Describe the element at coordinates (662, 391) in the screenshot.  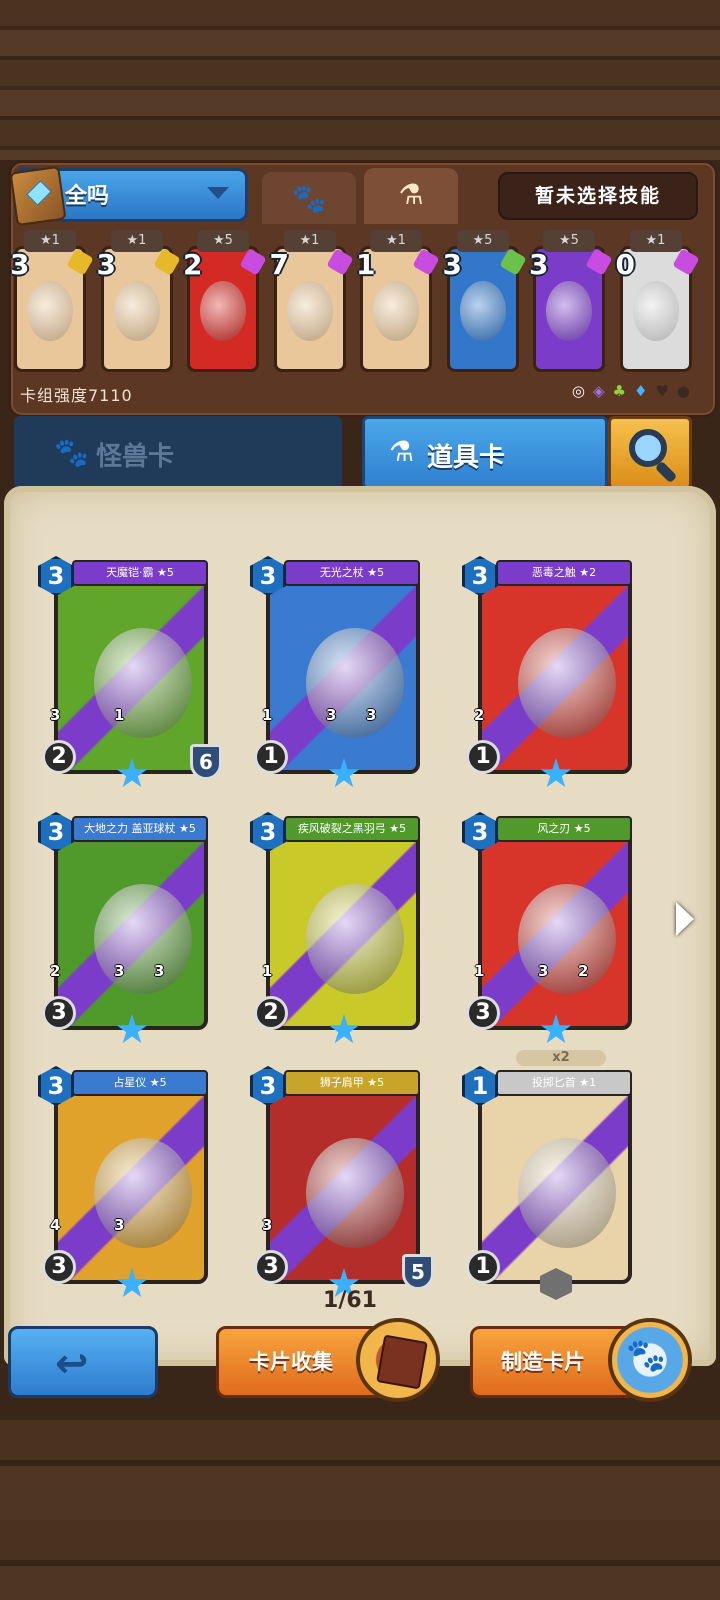
I see `resource-icon: ♥` at that location.